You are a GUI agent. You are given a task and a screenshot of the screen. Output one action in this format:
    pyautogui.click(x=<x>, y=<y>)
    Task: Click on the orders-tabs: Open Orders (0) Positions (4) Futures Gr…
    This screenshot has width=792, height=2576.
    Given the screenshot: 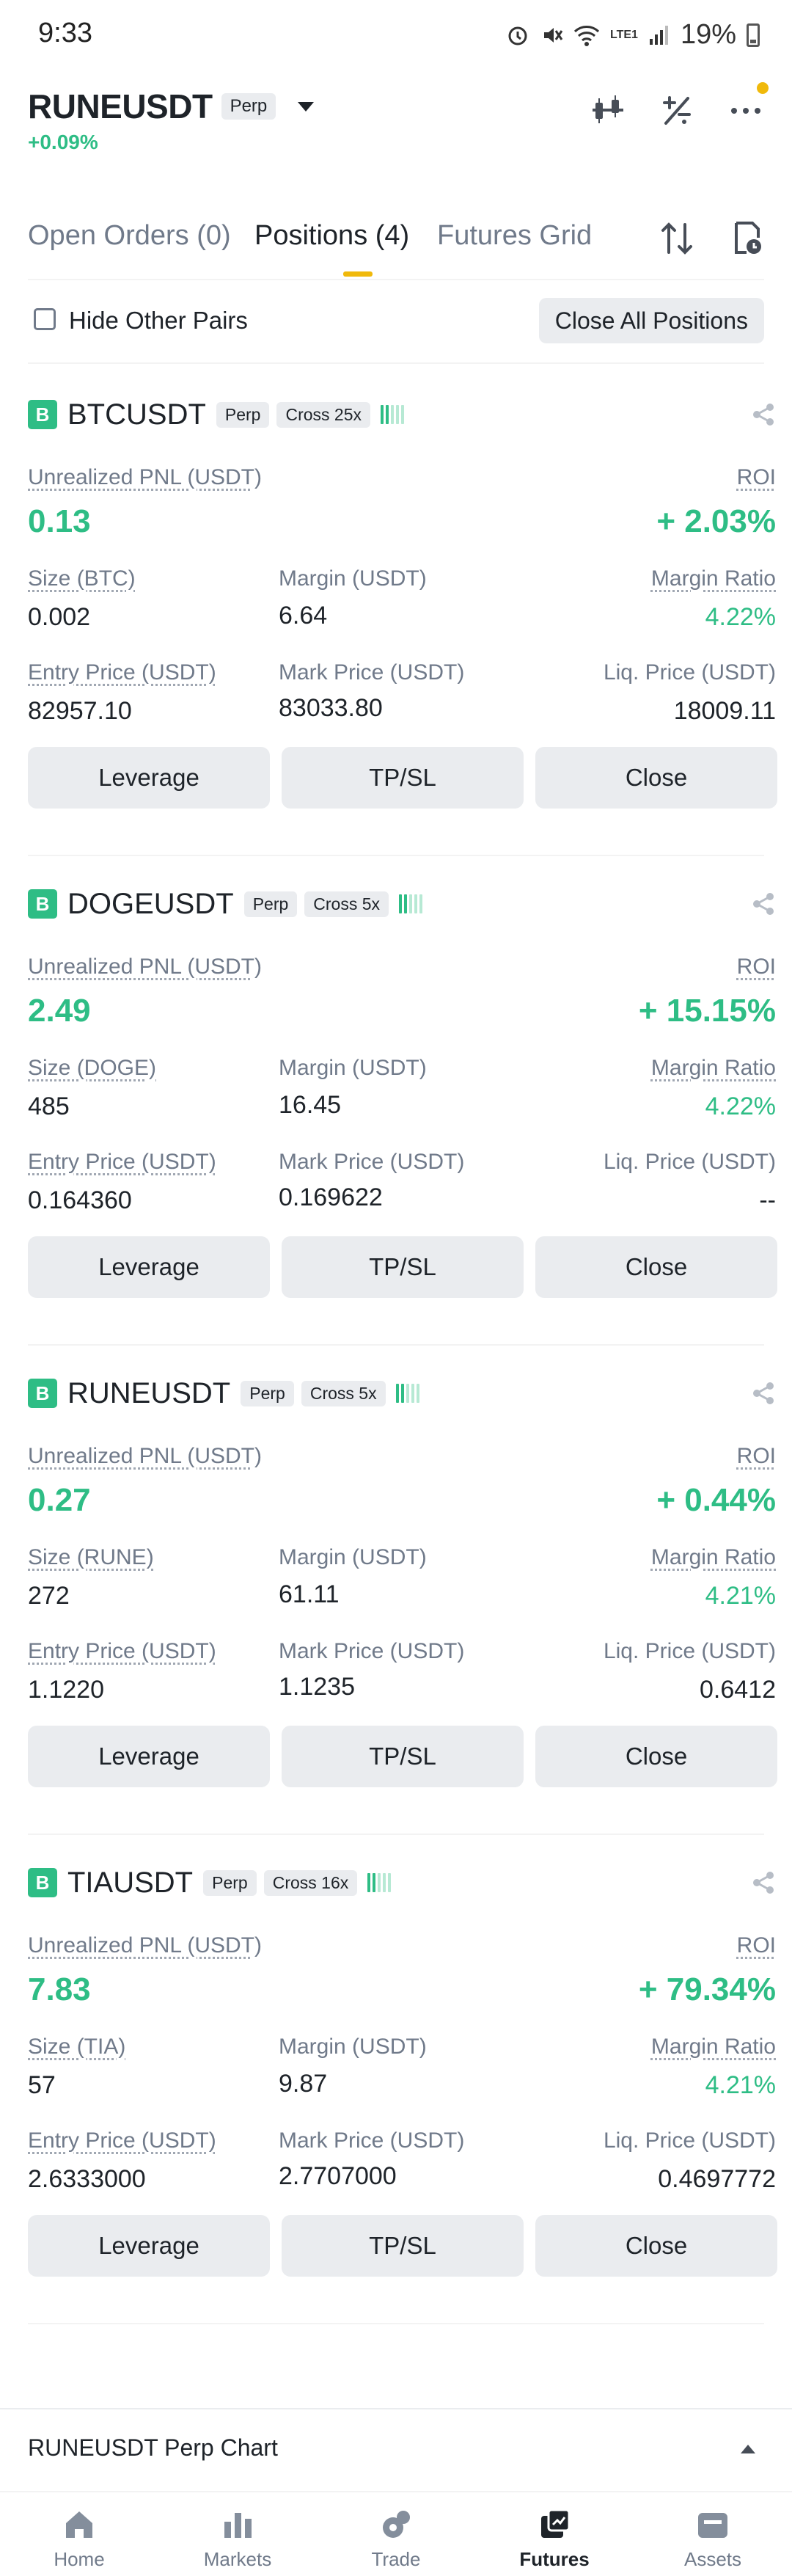 What is the action you would take?
    pyautogui.click(x=396, y=250)
    